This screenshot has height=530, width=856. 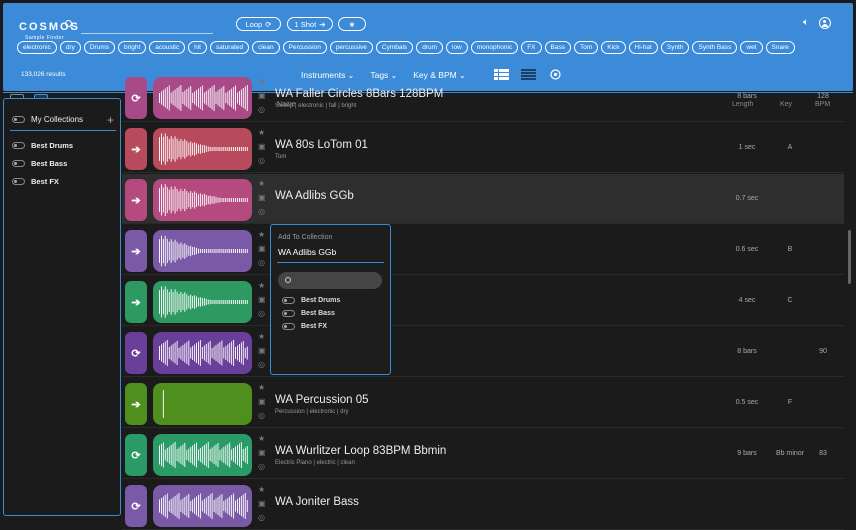 I want to click on add-collection-icon: +, so click(x=110, y=120).